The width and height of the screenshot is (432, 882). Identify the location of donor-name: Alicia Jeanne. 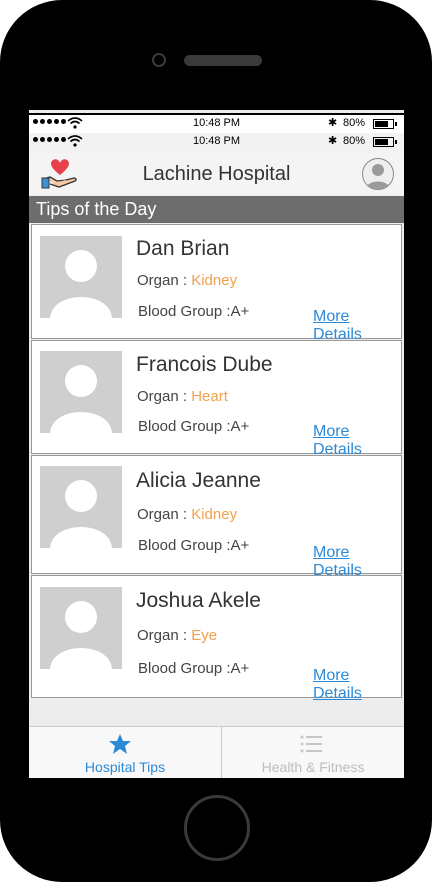
(198, 480).